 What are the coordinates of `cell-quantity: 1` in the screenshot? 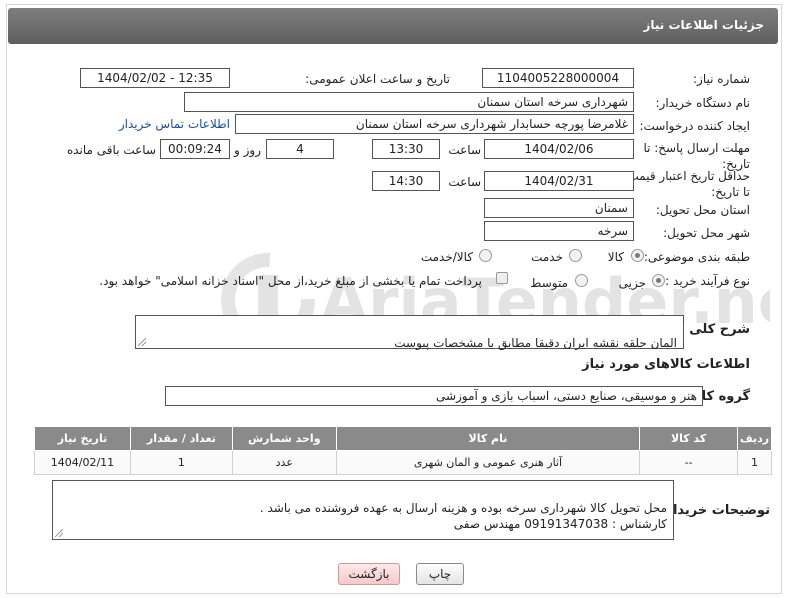 It's located at (181, 462).